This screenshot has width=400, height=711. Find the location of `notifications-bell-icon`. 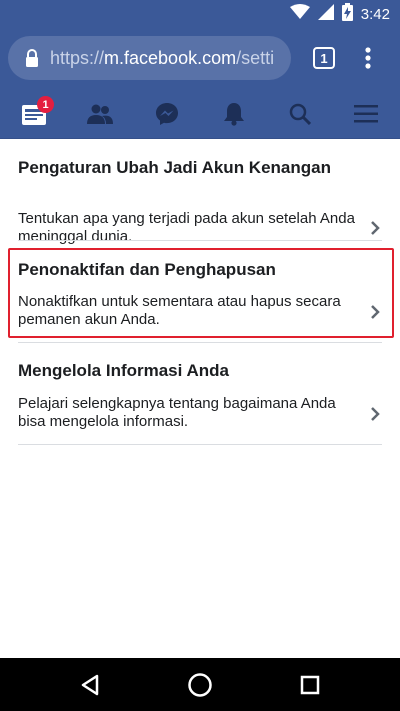

notifications-bell-icon is located at coordinates (234, 113).